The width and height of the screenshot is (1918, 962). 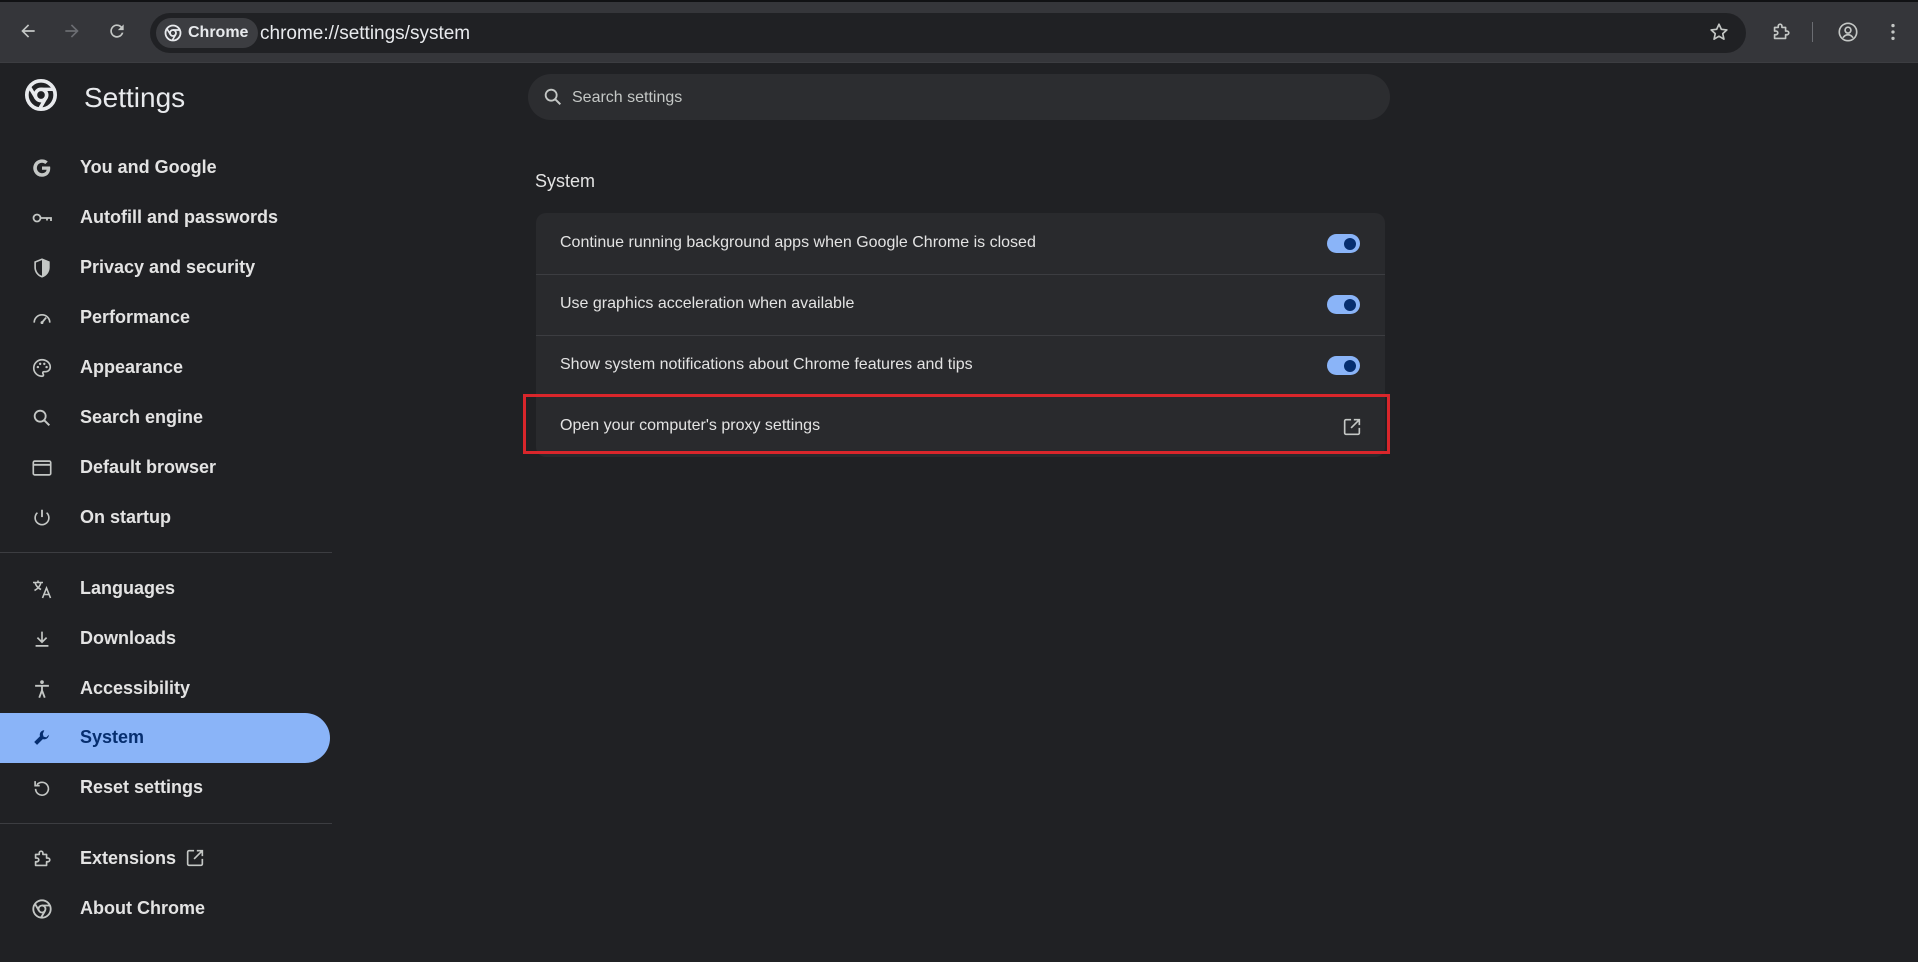 I want to click on url-text: chrome://settings/system, so click(x=365, y=34).